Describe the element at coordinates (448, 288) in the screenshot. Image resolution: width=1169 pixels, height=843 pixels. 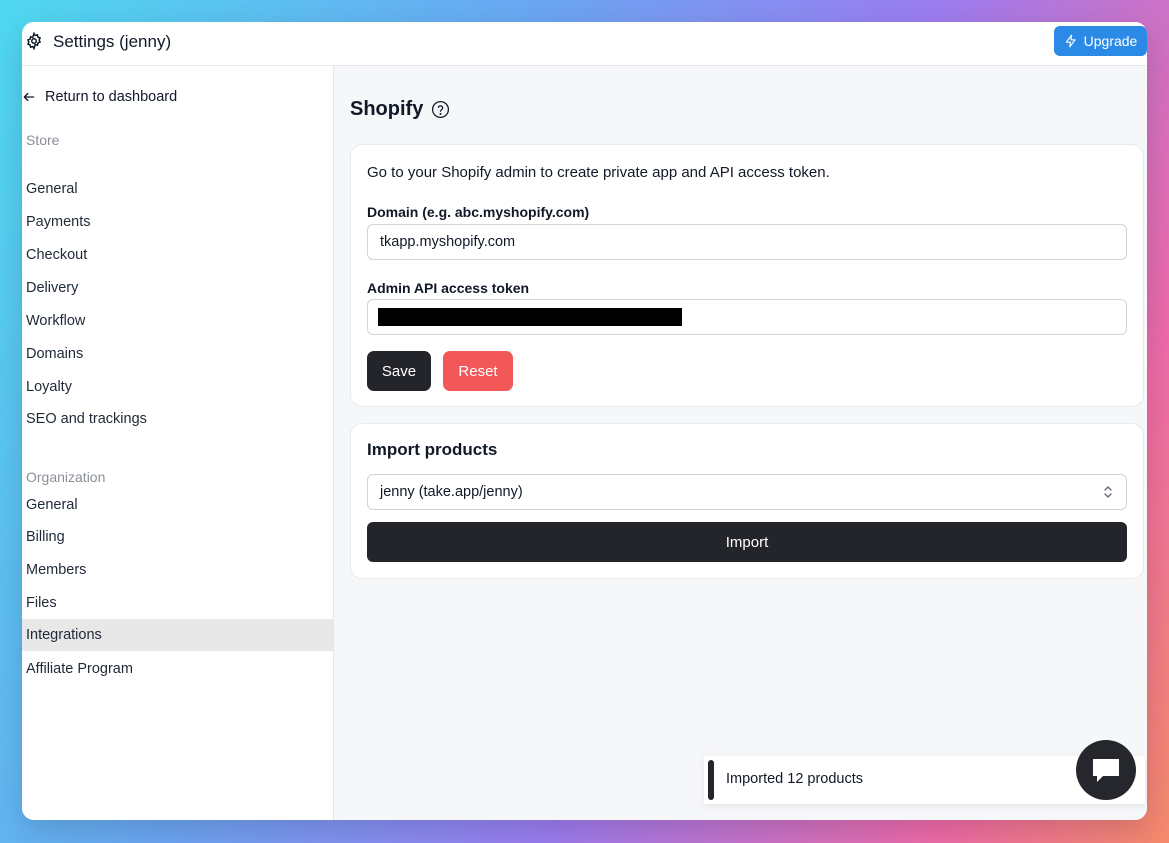
I see `token-label: Admin API access token` at that location.